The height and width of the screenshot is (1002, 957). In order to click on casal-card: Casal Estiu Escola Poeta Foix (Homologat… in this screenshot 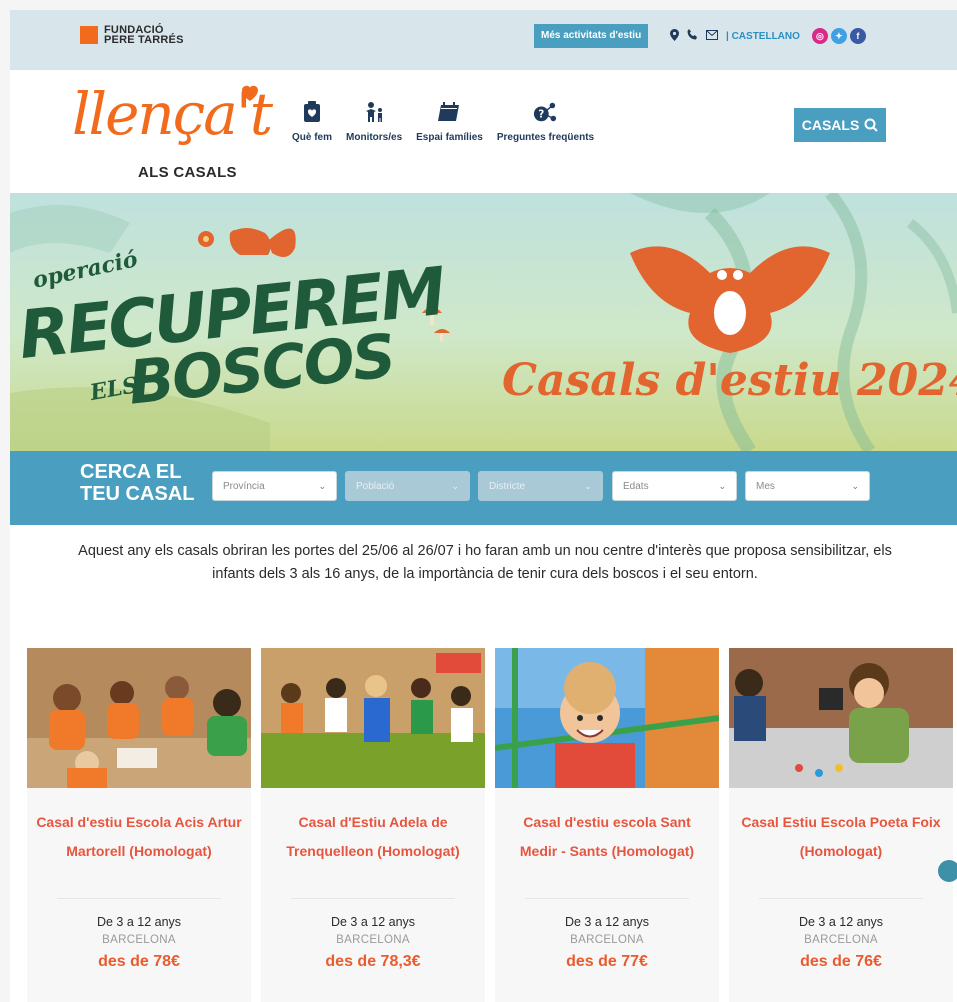, I will do `click(841, 825)`.